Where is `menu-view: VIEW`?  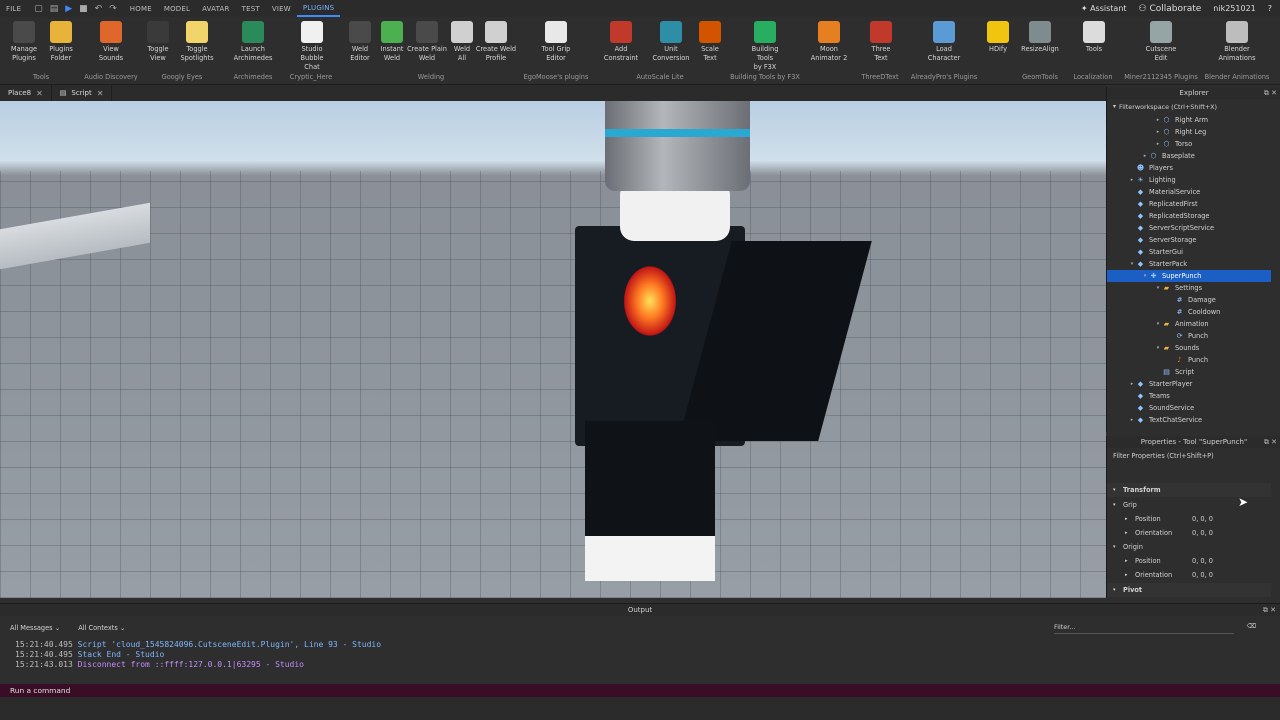 menu-view: VIEW is located at coordinates (281, 9).